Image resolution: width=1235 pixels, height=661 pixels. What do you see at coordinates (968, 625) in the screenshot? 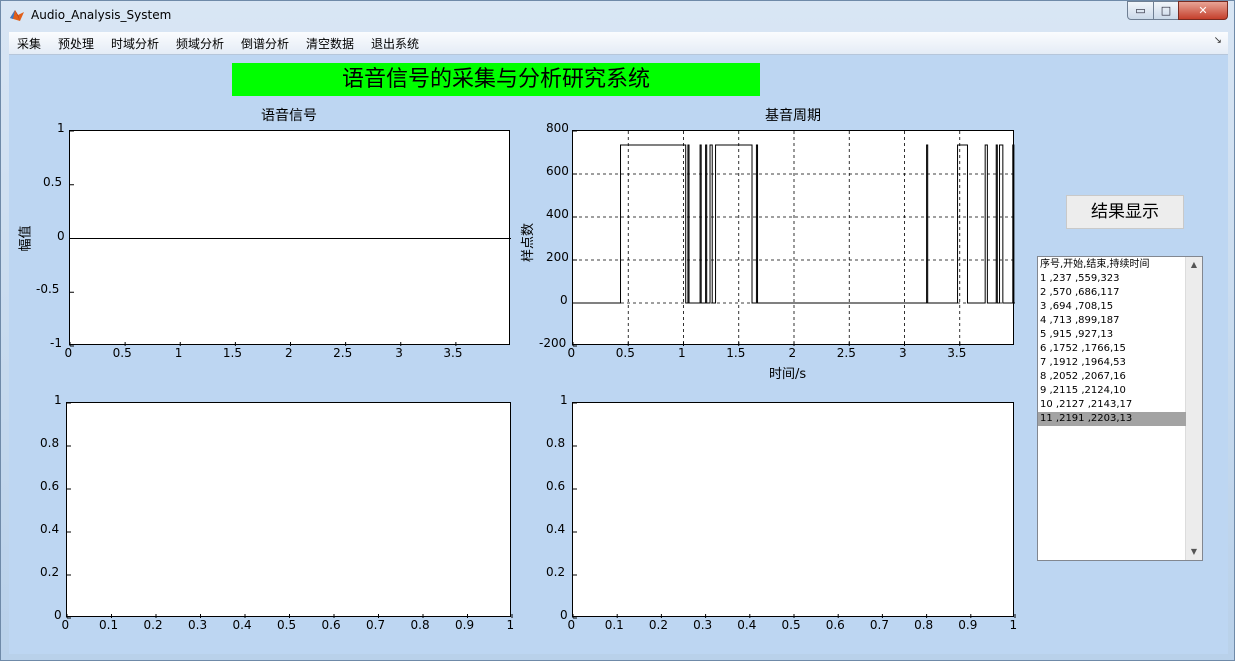
I see `x-tick-label: 0.9` at bounding box center [968, 625].